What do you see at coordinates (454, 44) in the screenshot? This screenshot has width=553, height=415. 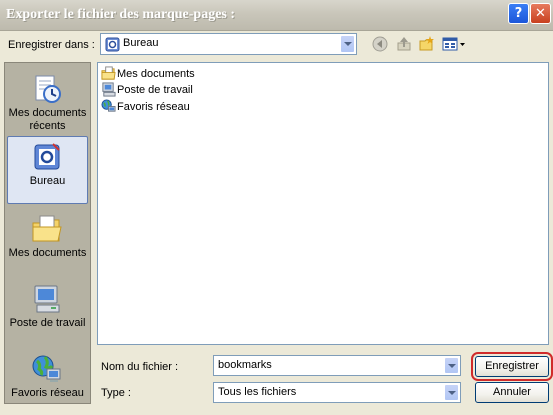 I see `view-menu-icon` at bounding box center [454, 44].